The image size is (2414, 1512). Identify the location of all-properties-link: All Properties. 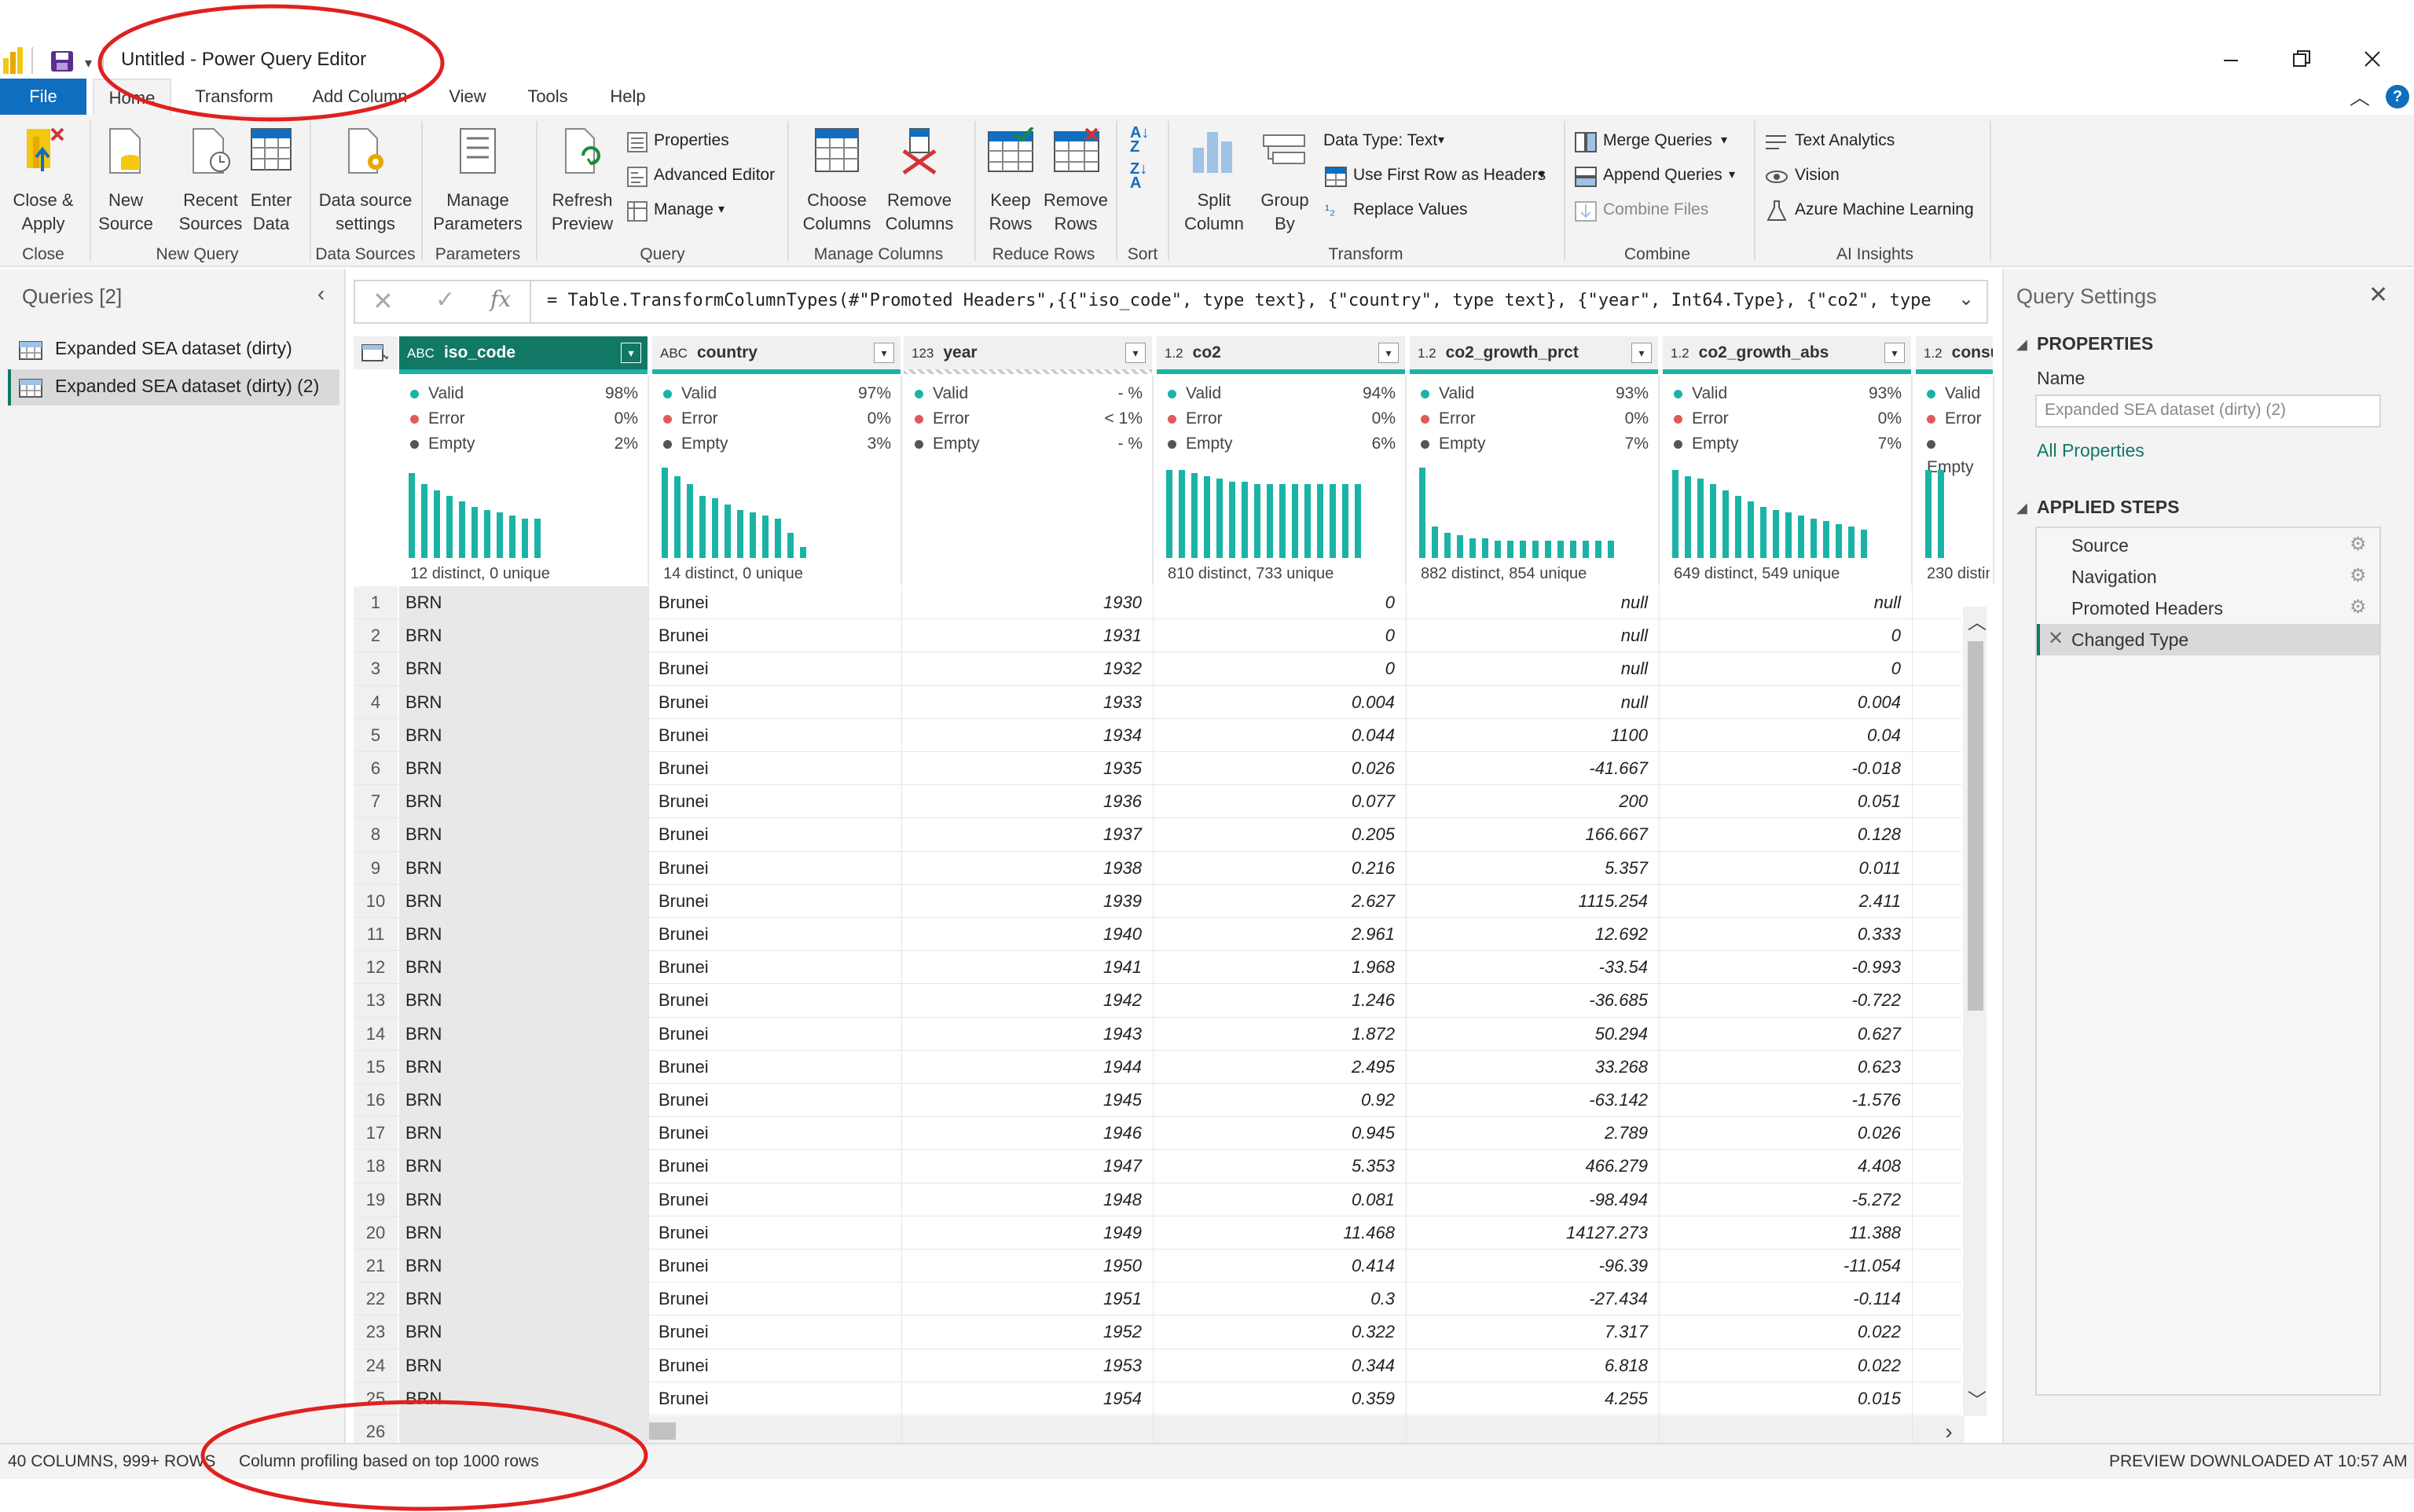
(2090, 451).